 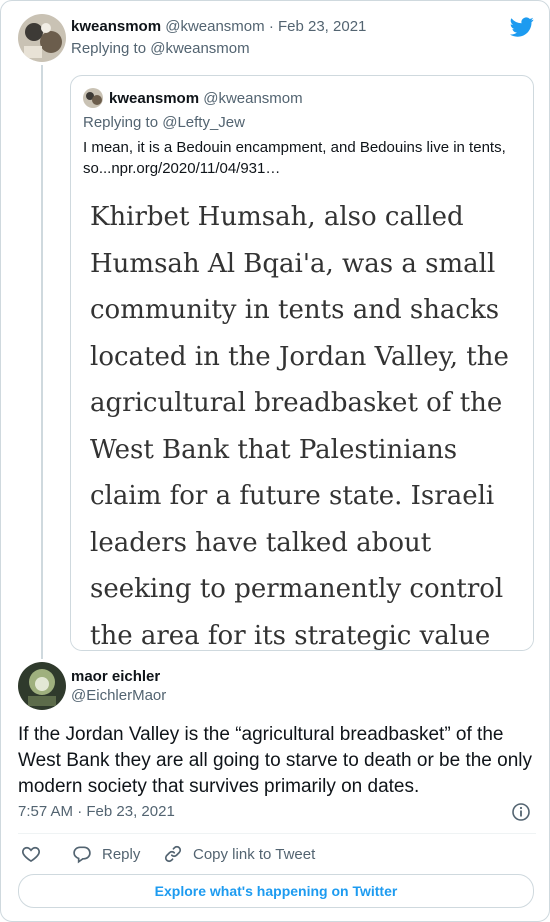 I want to click on tweet-time: 7:57 AM, so click(x=45, y=811).